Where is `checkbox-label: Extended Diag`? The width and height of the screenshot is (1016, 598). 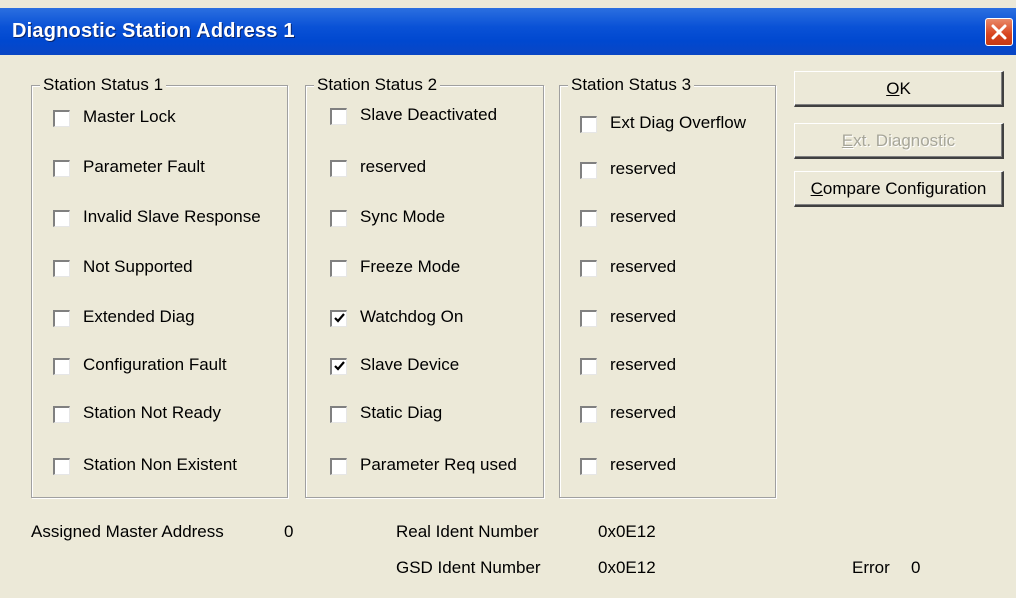
checkbox-label: Extended Diag is located at coordinates (139, 316).